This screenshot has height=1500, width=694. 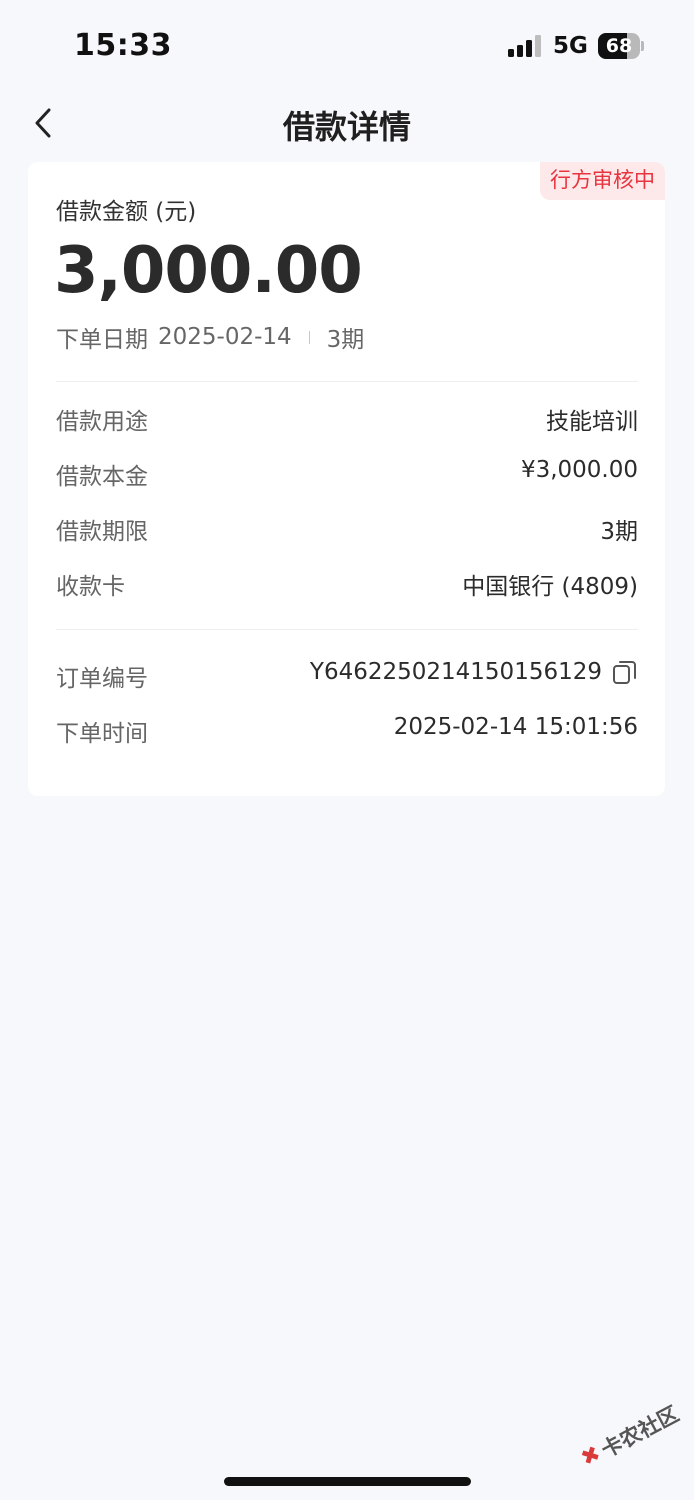 I want to click on order-date-label: 下单日期, so click(x=102, y=340).